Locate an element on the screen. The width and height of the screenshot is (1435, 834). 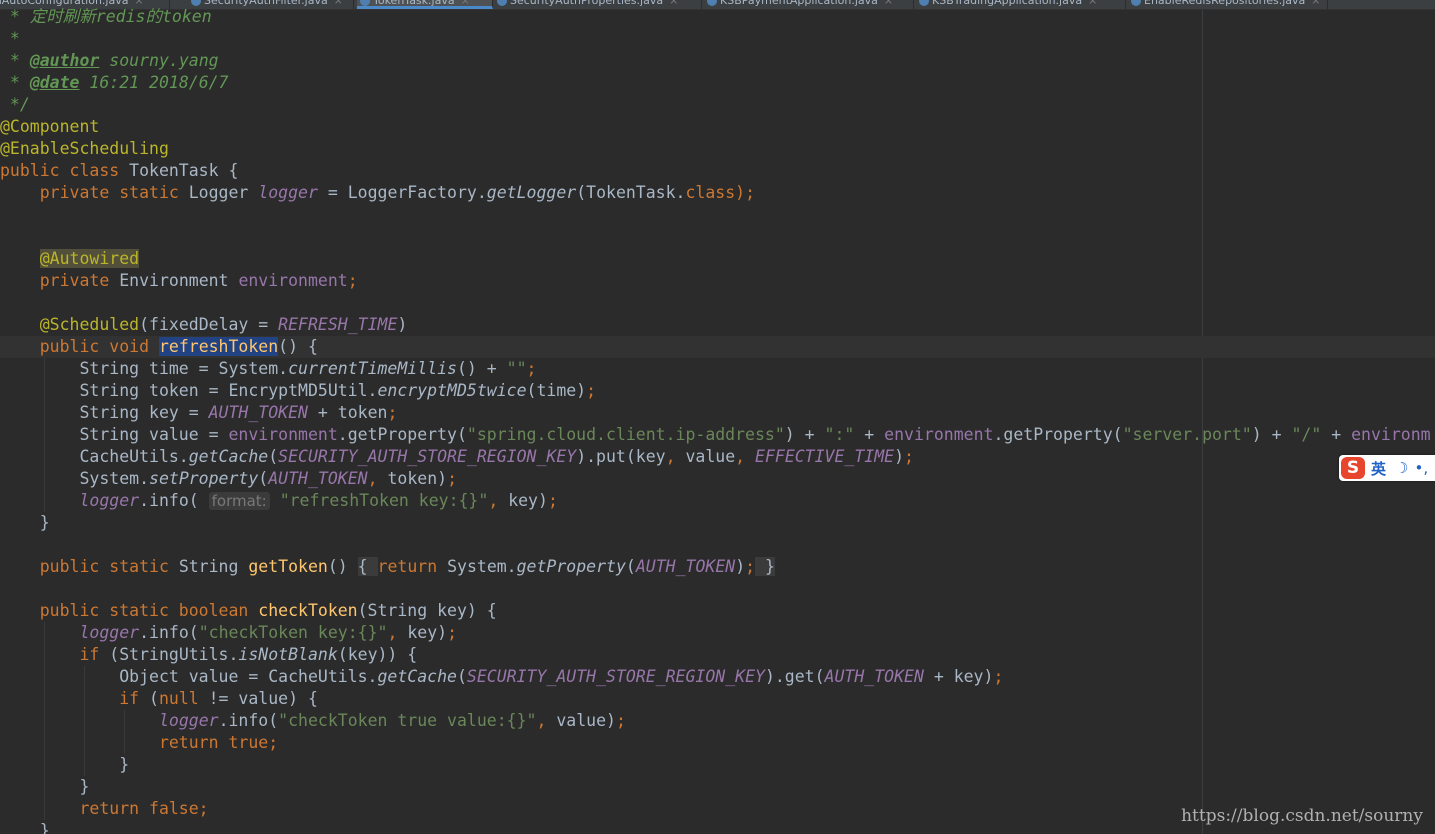
punctuation-icon: •, is located at coordinates (1421, 468).